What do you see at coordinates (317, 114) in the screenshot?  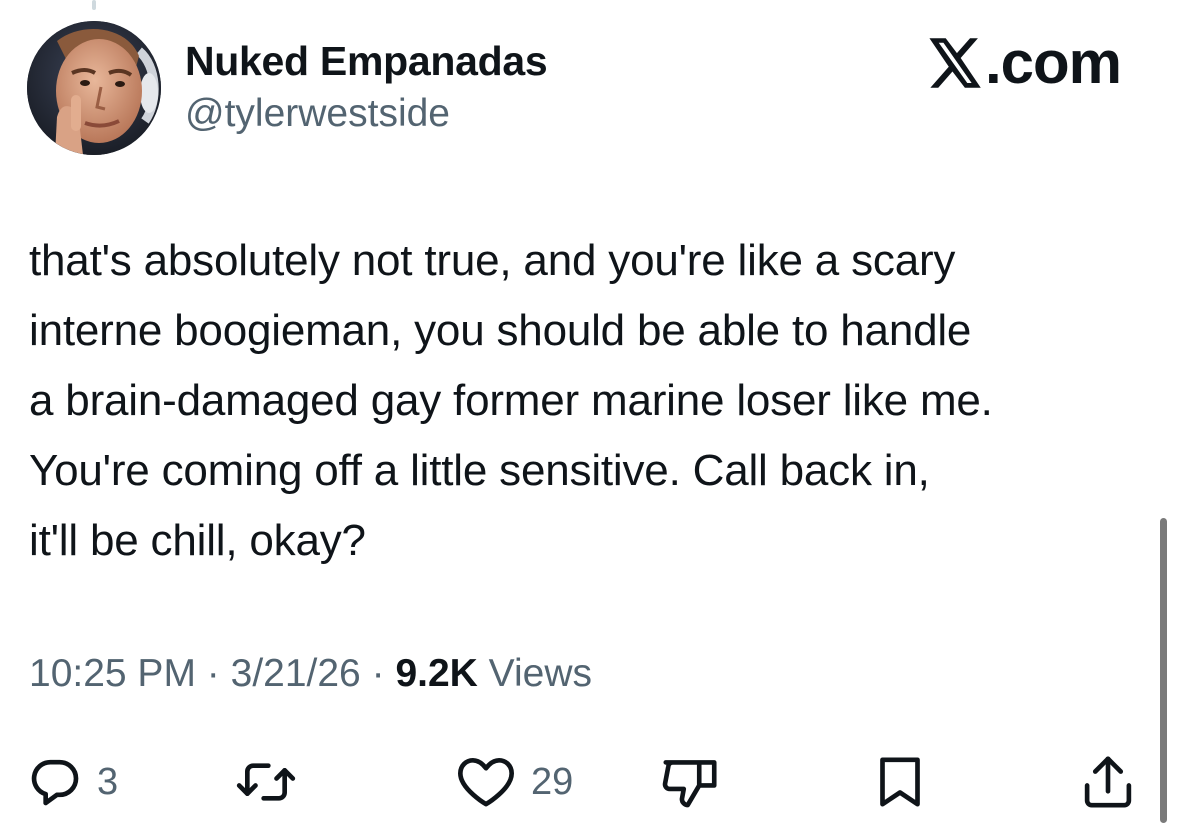 I see `author-handle: @tylerwestside` at bounding box center [317, 114].